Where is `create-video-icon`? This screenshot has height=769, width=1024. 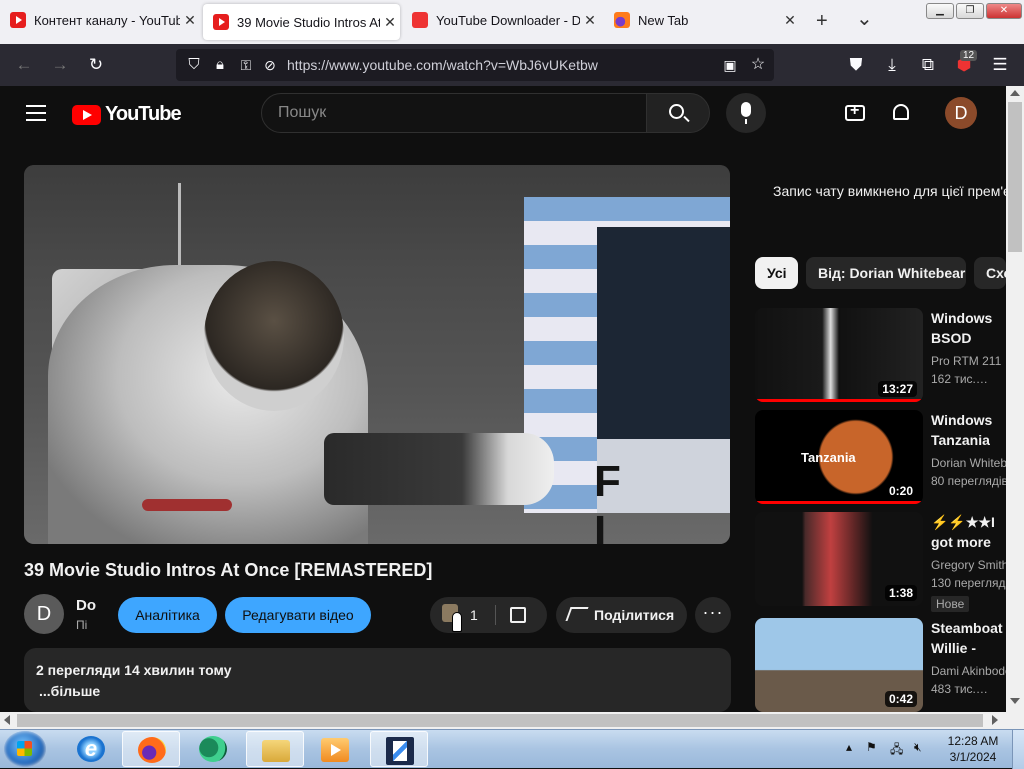 create-video-icon is located at coordinates (855, 111).